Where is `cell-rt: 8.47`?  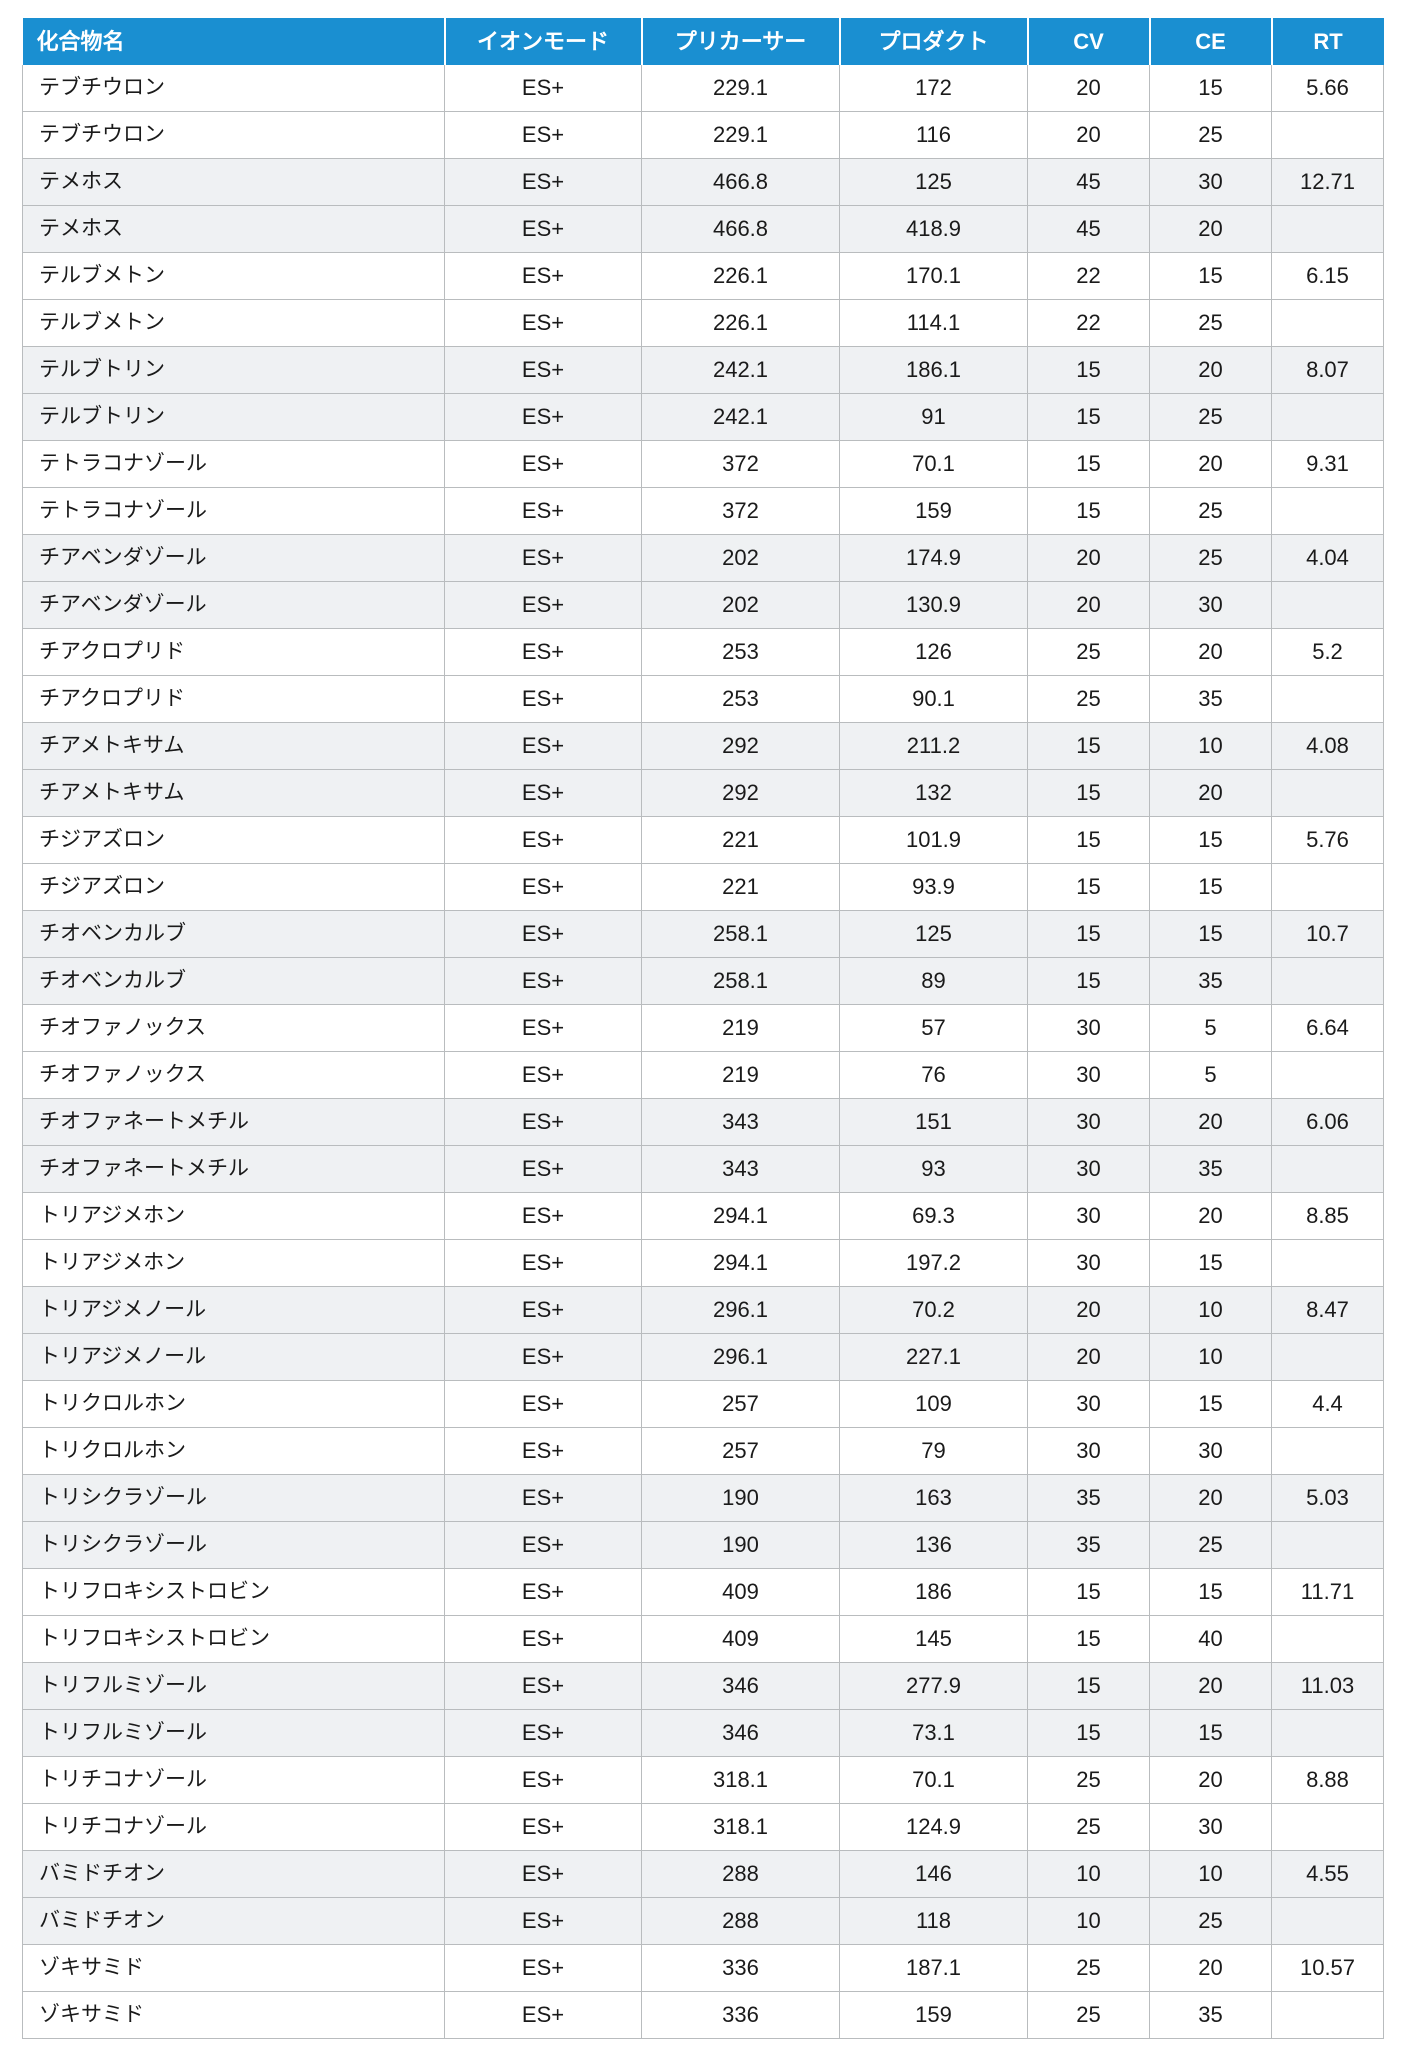 cell-rt: 8.47 is located at coordinates (1327, 1310).